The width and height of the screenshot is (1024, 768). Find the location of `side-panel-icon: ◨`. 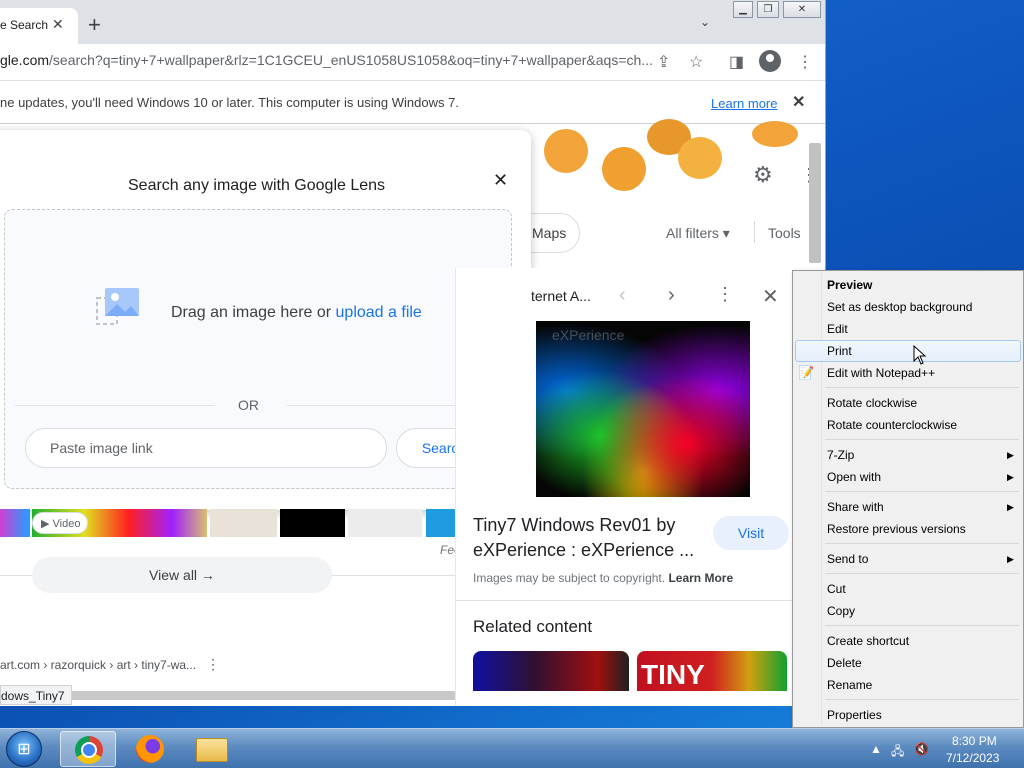

side-panel-icon: ◨ is located at coordinates (736, 62).